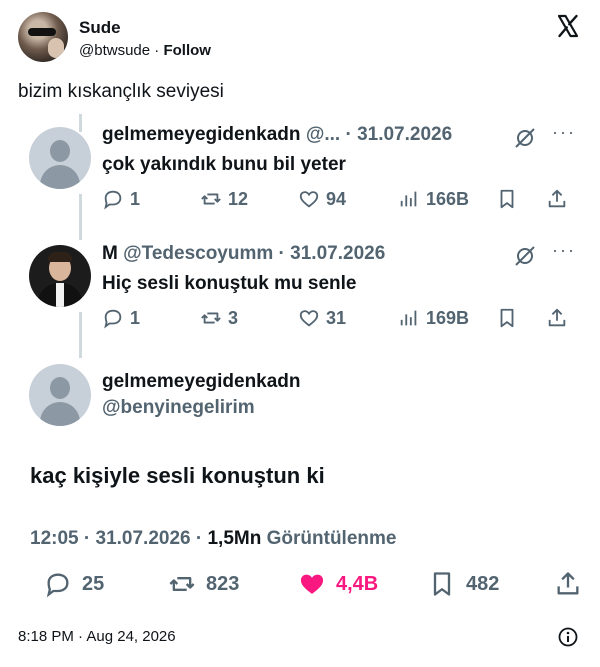  What do you see at coordinates (177, 475) in the screenshot?
I see `main-reply-text: kaç kişiyle sesli konuştun ki` at bounding box center [177, 475].